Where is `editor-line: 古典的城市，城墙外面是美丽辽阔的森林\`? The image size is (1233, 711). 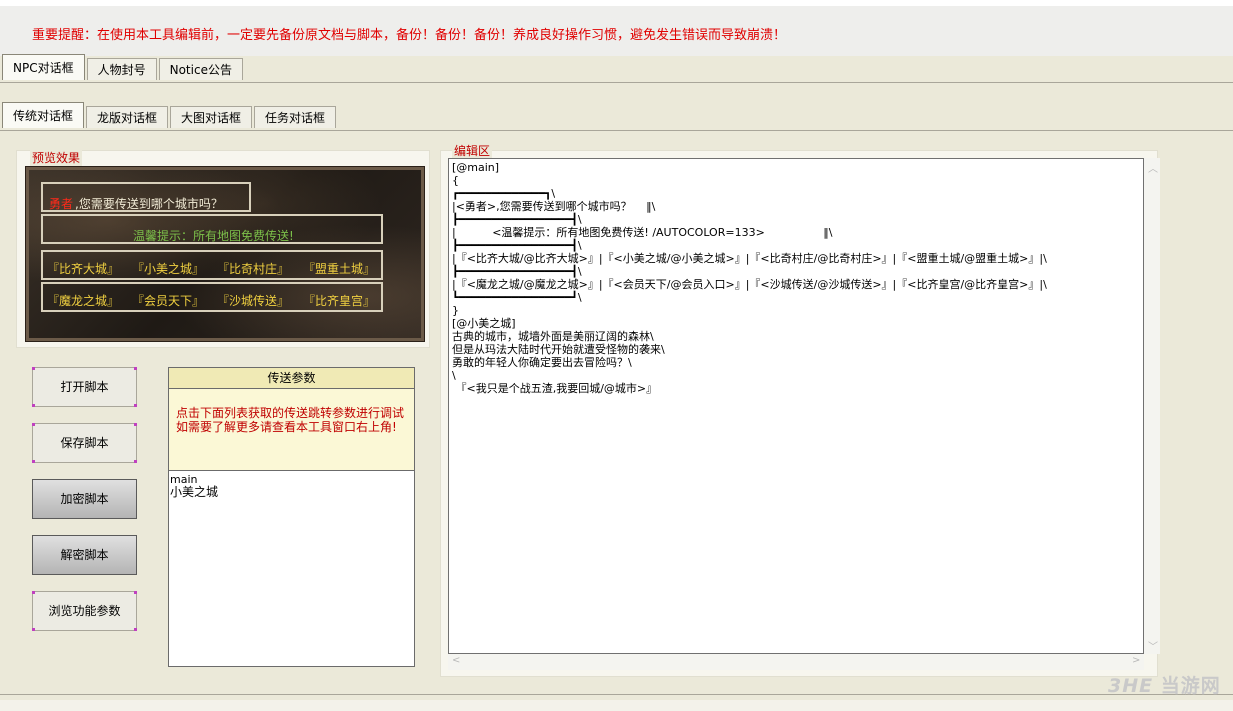
editor-line: 古典的城市，城墙外面是美丽辽阔的森林\ is located at coordinates (553, 336).